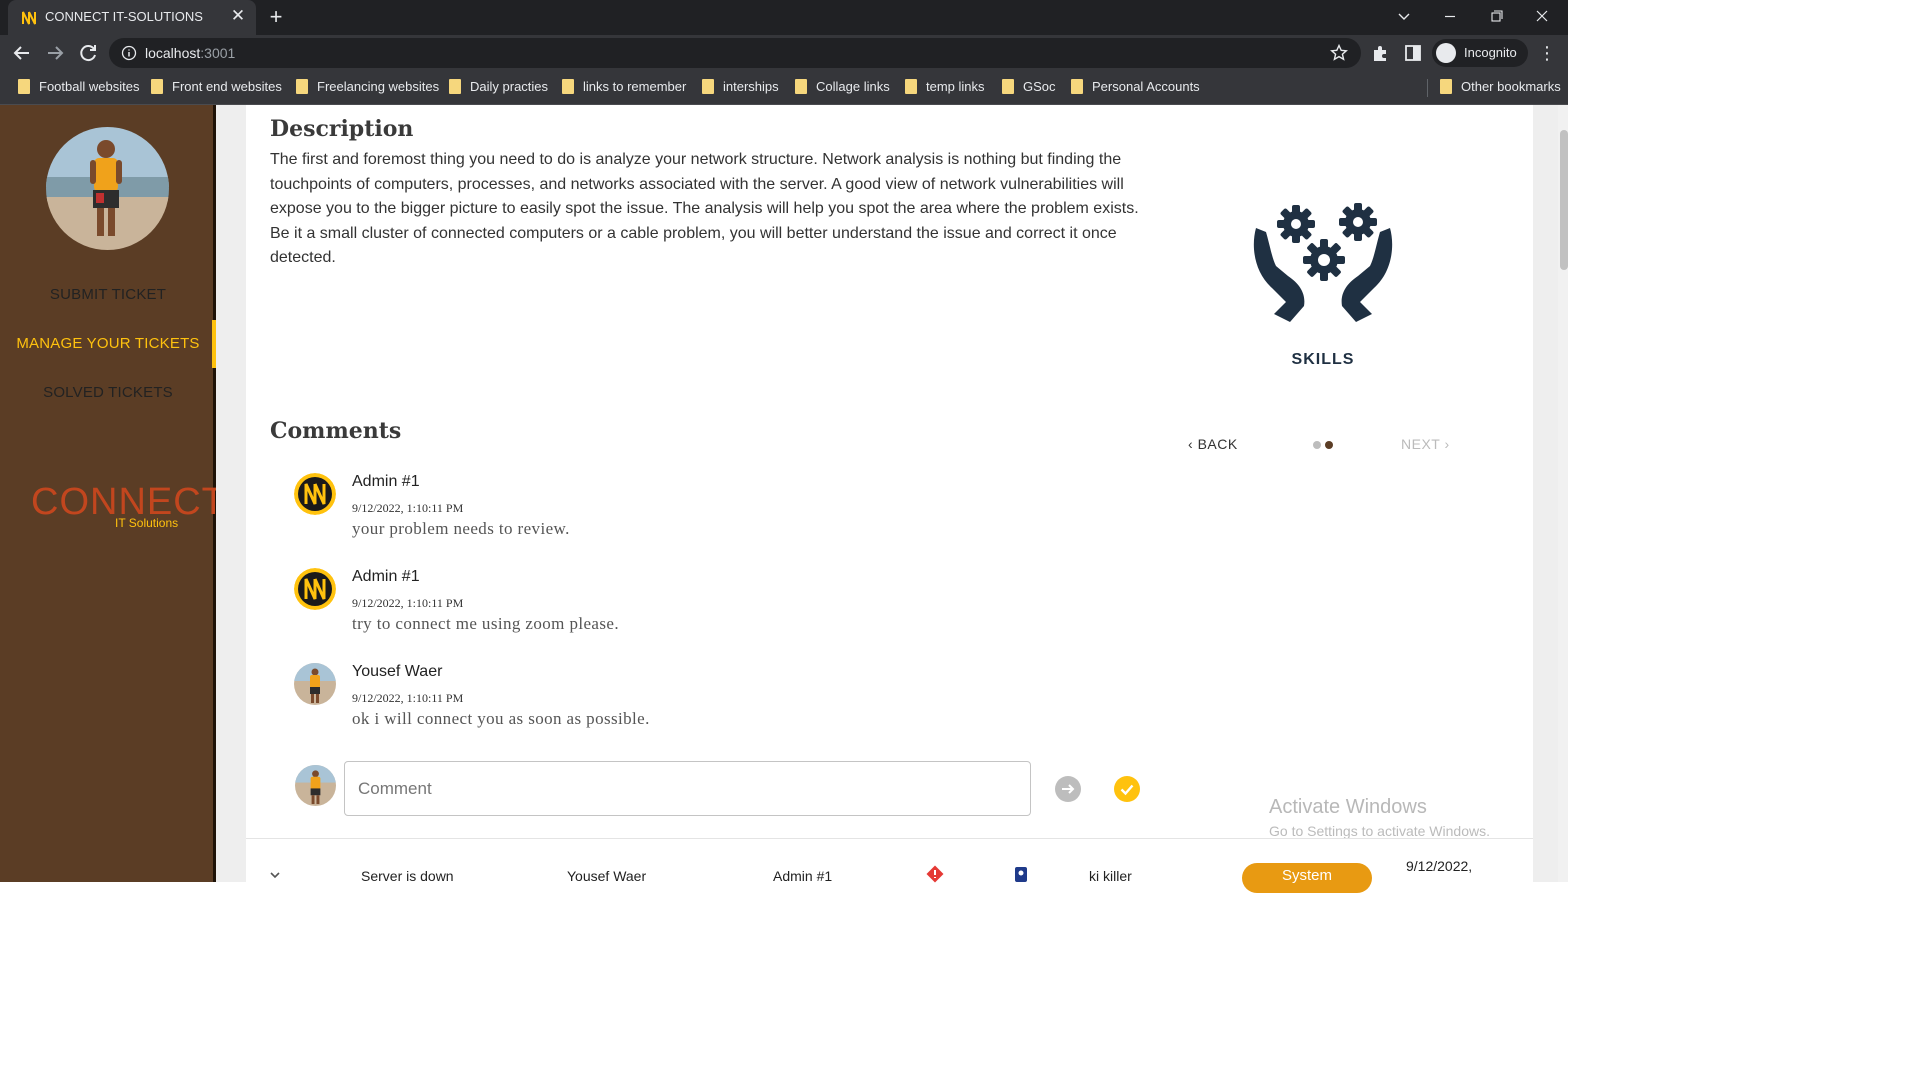 The width and height of the screenshot is (1920, 1080). What do you see at coordinates (889, 838) in the screenshot?
I see `ticket-row-divider` at bounding box center [889, 838].